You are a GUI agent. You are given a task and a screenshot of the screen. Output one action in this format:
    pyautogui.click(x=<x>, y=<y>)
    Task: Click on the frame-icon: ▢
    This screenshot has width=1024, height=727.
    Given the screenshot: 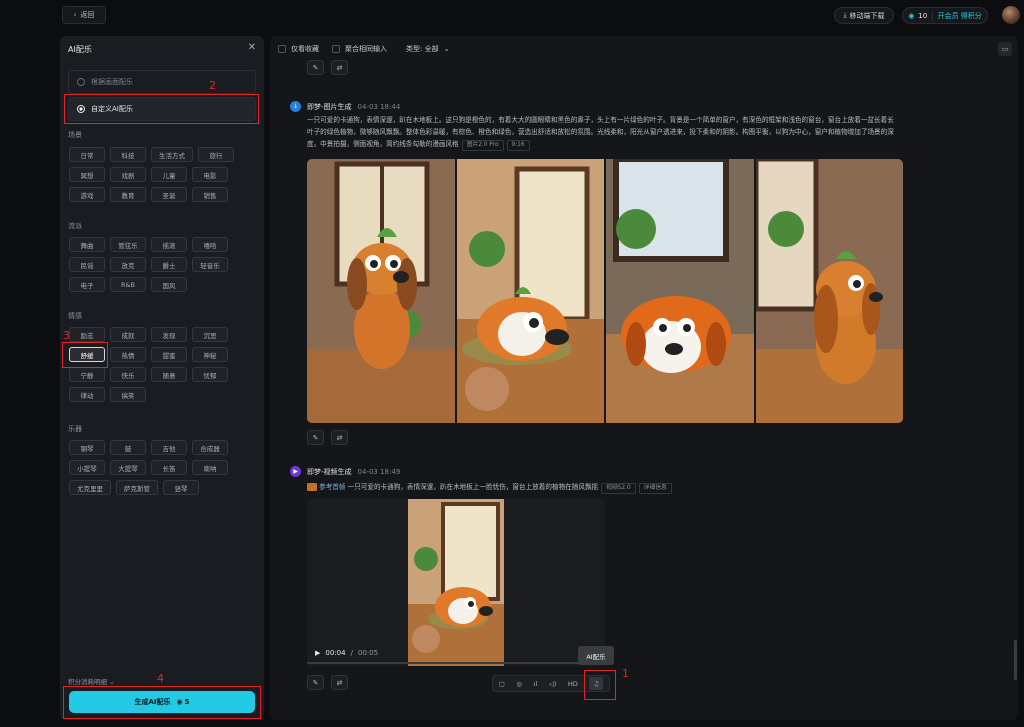 What is the action you would take?
    pyautogui.click(x=502, y=684)
    